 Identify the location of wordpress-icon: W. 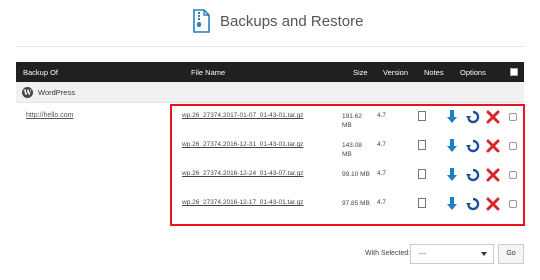
(27, 92).